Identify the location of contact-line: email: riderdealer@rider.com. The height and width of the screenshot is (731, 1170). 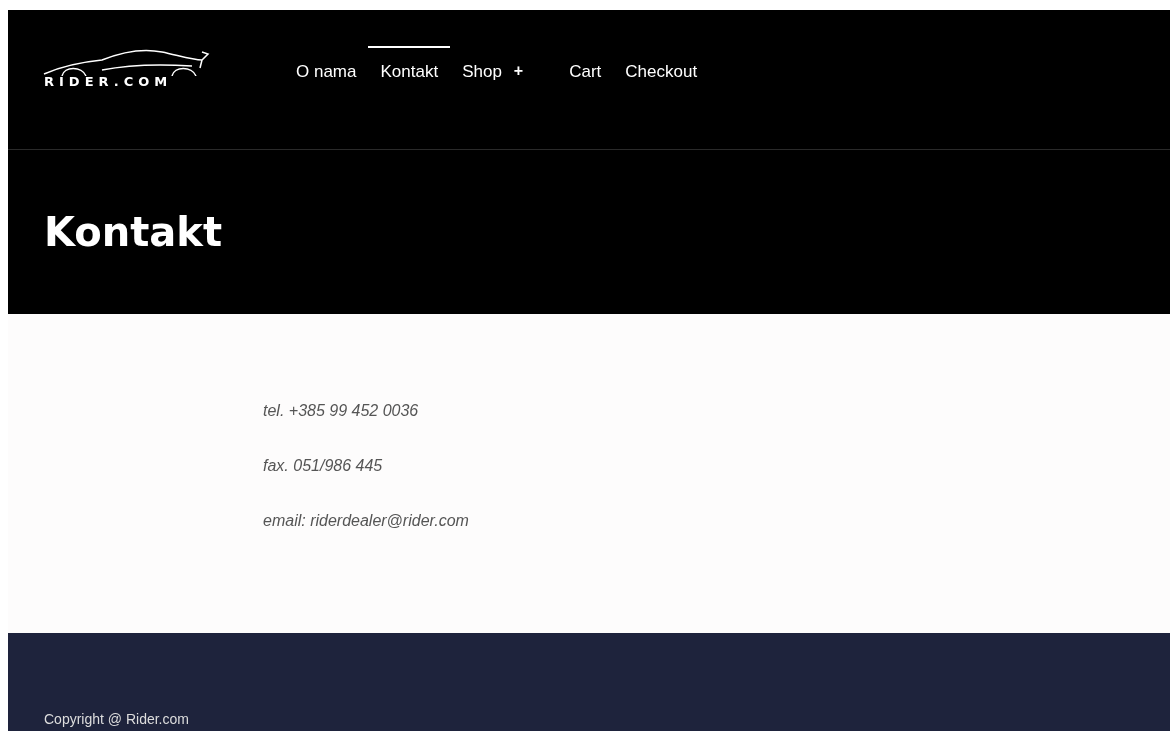
(366, 521).